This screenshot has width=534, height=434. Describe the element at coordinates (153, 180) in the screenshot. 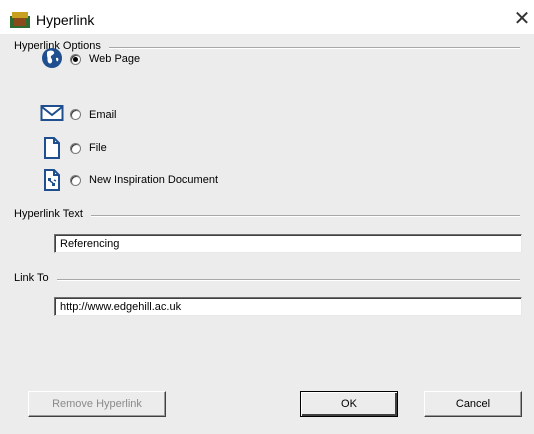

I see `option-label-new-inspiration-document: New Inspiration Document` at that location.